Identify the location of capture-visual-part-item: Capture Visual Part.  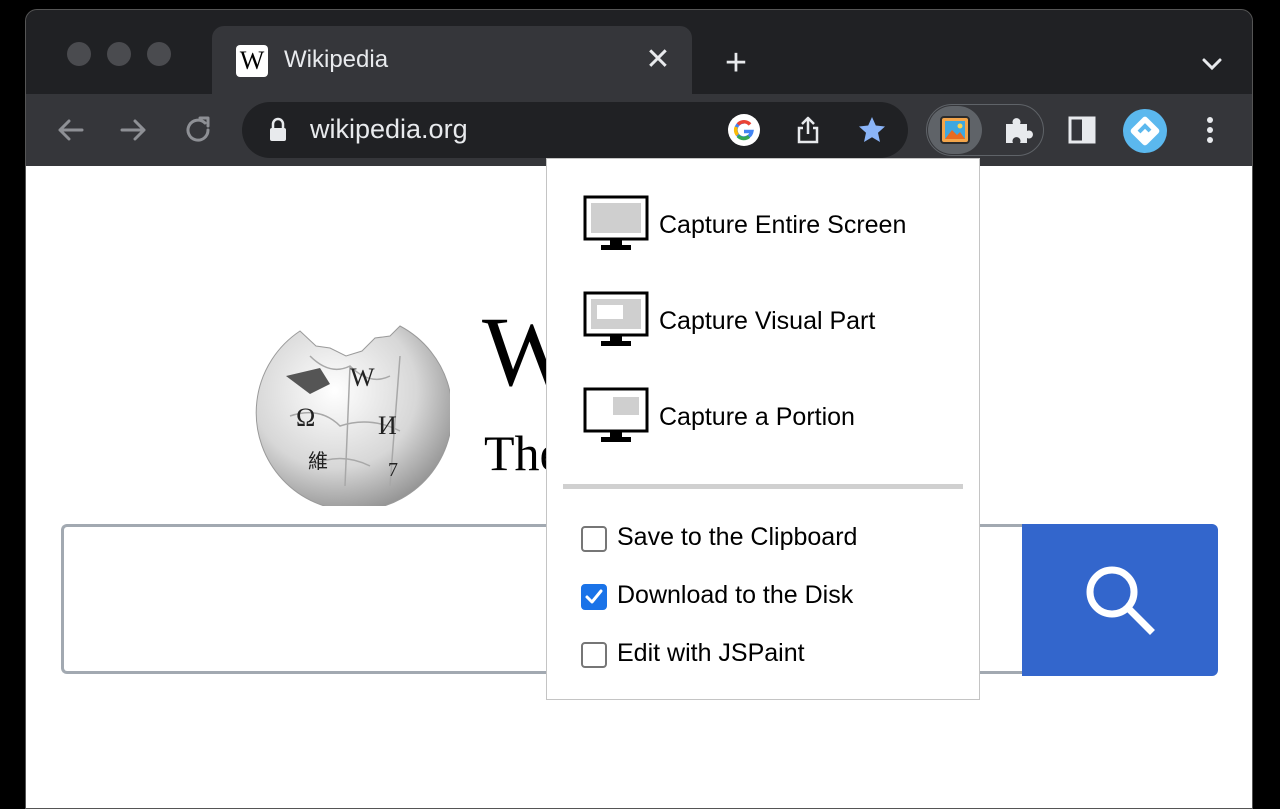
(763, 321).